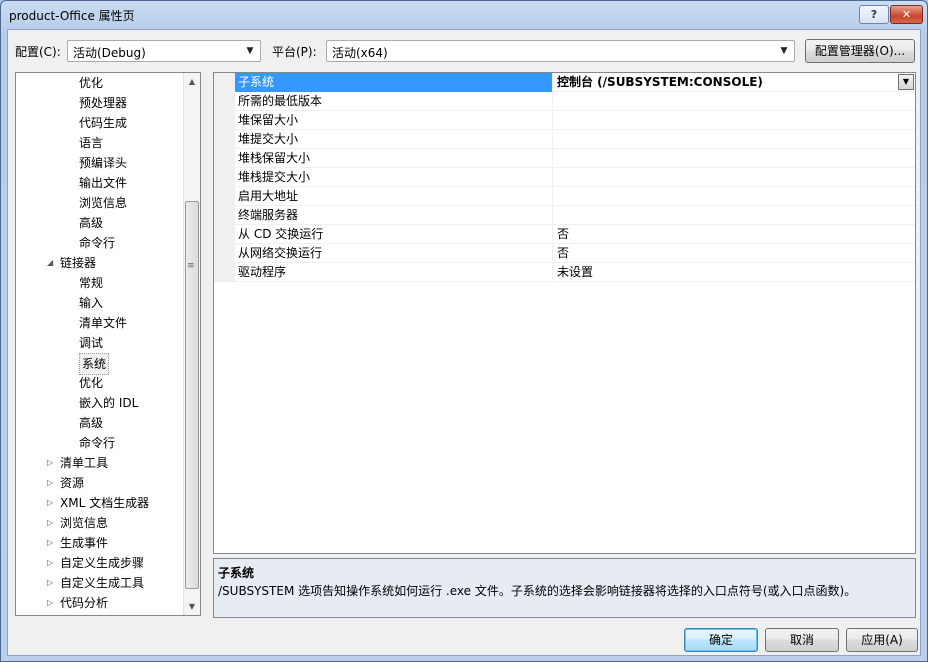  Describe the element at coordinates (394, 272) in the screenshot. I see `property-name: 驱动程序` at that location.